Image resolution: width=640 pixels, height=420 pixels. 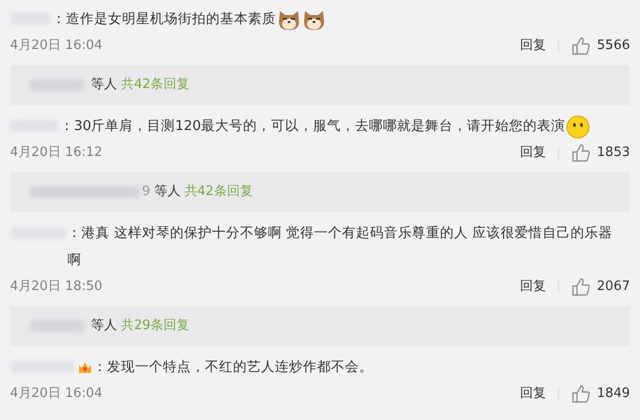 What do you see at coordinates (600, 394) in the screenshot?
I see `like-button: 1849` at bounding box center [600, 394].